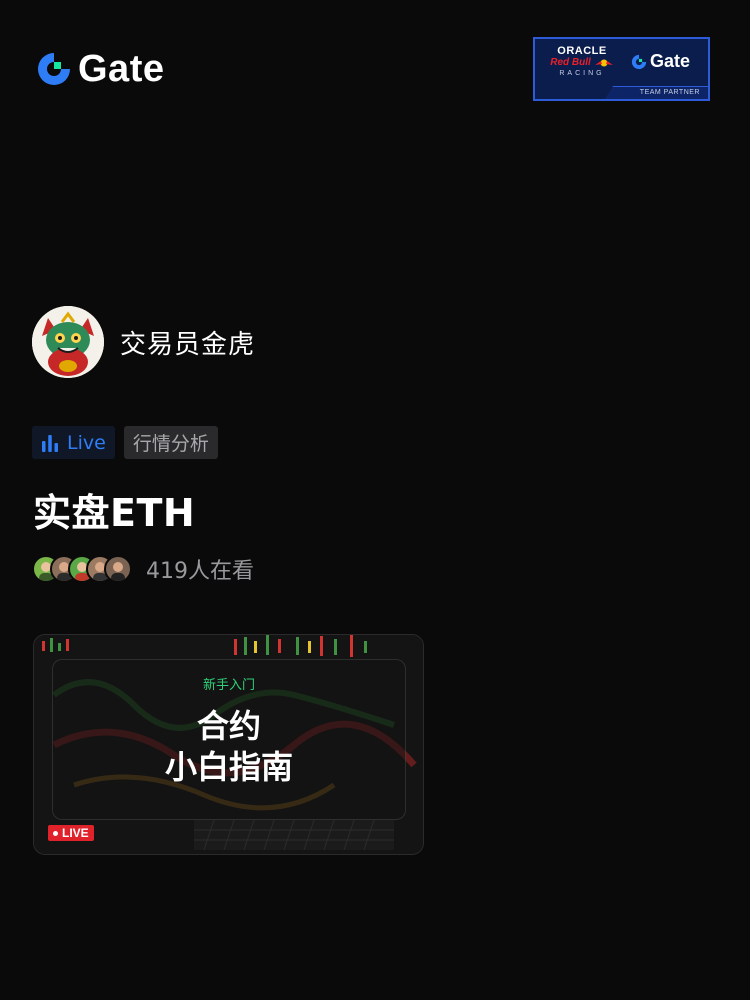 The image size is (750, 1000). I want to click on stream-thumbnail: 新手入门 合约 小白指南 LIVE, so click(228, 744).